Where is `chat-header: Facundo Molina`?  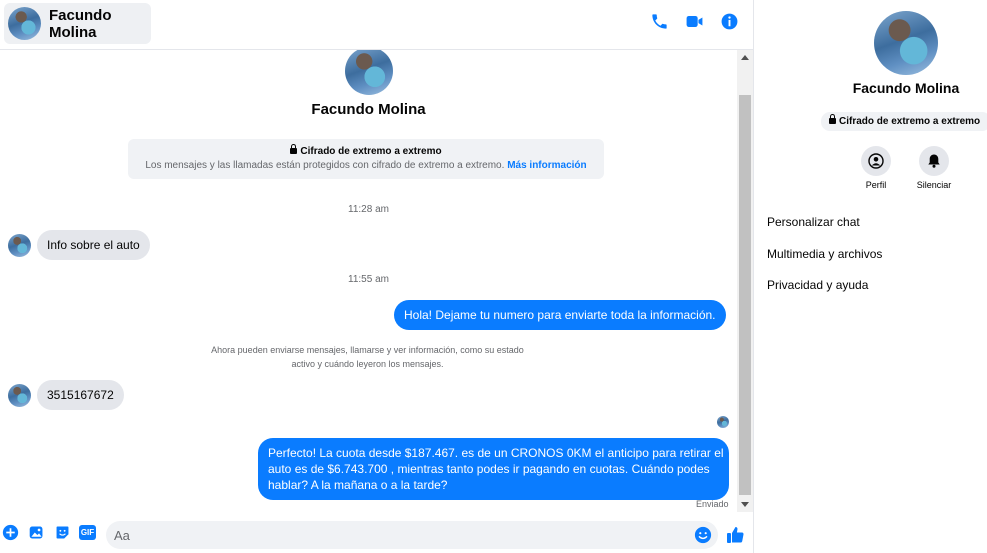
chat-header: Facundo Molina is located at coordinates (376, 25).